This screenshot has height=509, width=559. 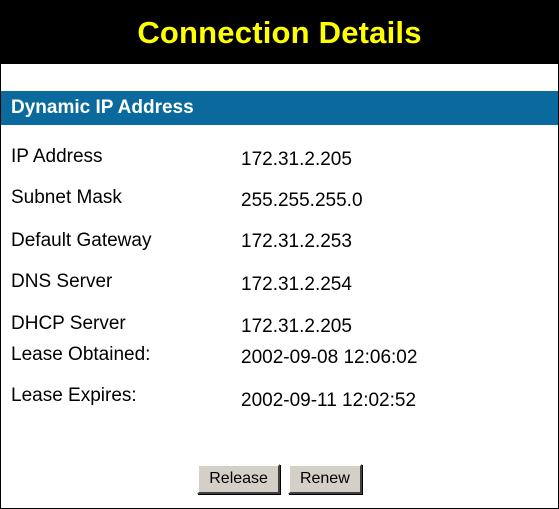 What do you see at coordinates (68, 323) in the screenshot?
I see `dhcp-server-label: DHCP Server` at bounding box center [68, 323].